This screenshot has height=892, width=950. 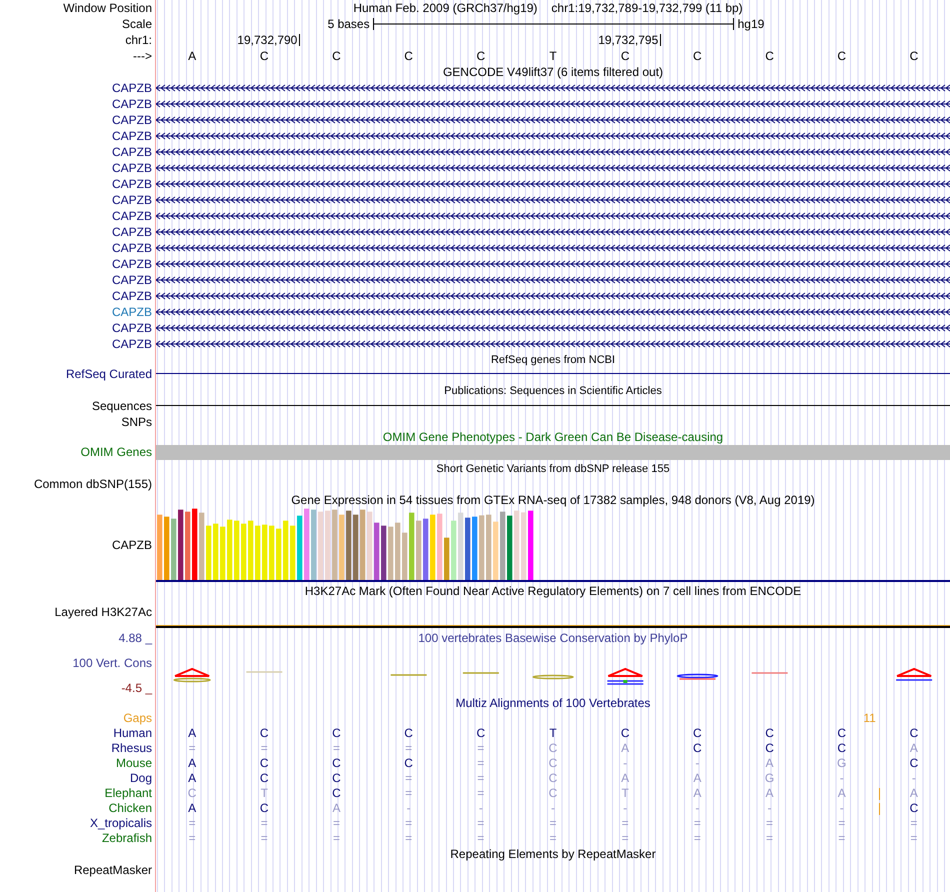 What do you see at coordinates (131, 748) in the screenshot?
I see `species-label: Rhesus` at bounding box center [131, 748].